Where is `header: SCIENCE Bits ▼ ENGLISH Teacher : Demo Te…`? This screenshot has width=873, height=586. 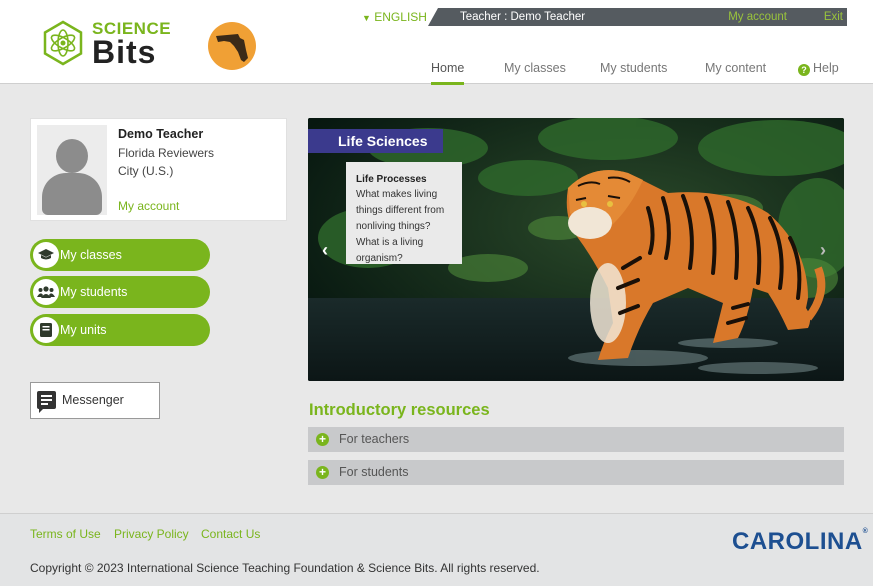
header: SCIENCE Bits ▼ ENGLISH Teacher : Demo Te… is located at coordinates (436, 42).